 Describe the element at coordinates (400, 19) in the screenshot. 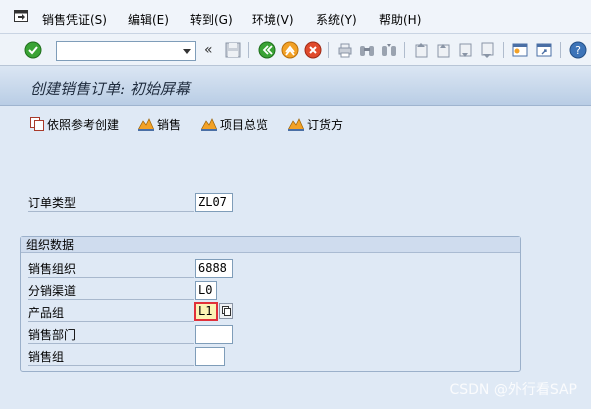

I see `menu-help: 帮助(H)` at that location.